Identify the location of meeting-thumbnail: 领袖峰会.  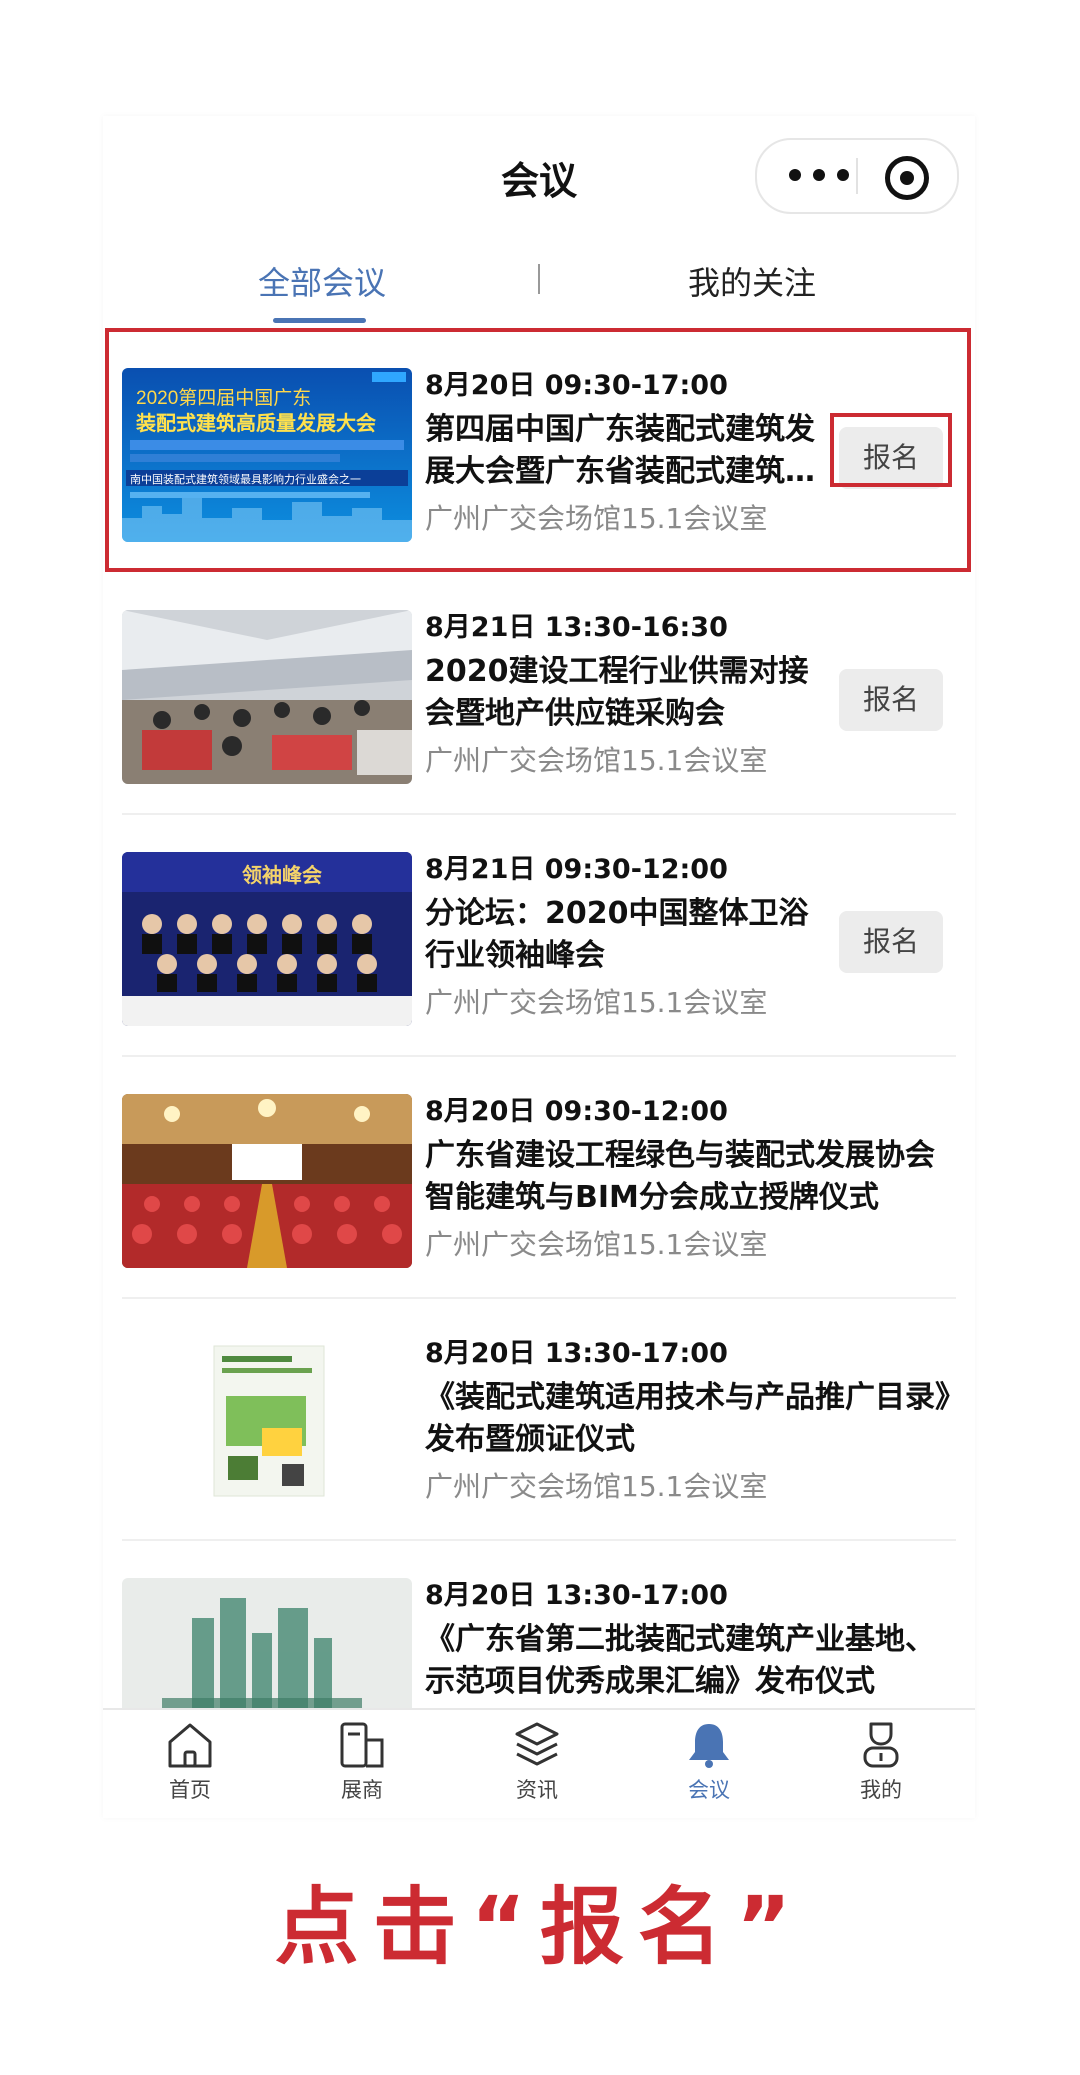
(267, 939).